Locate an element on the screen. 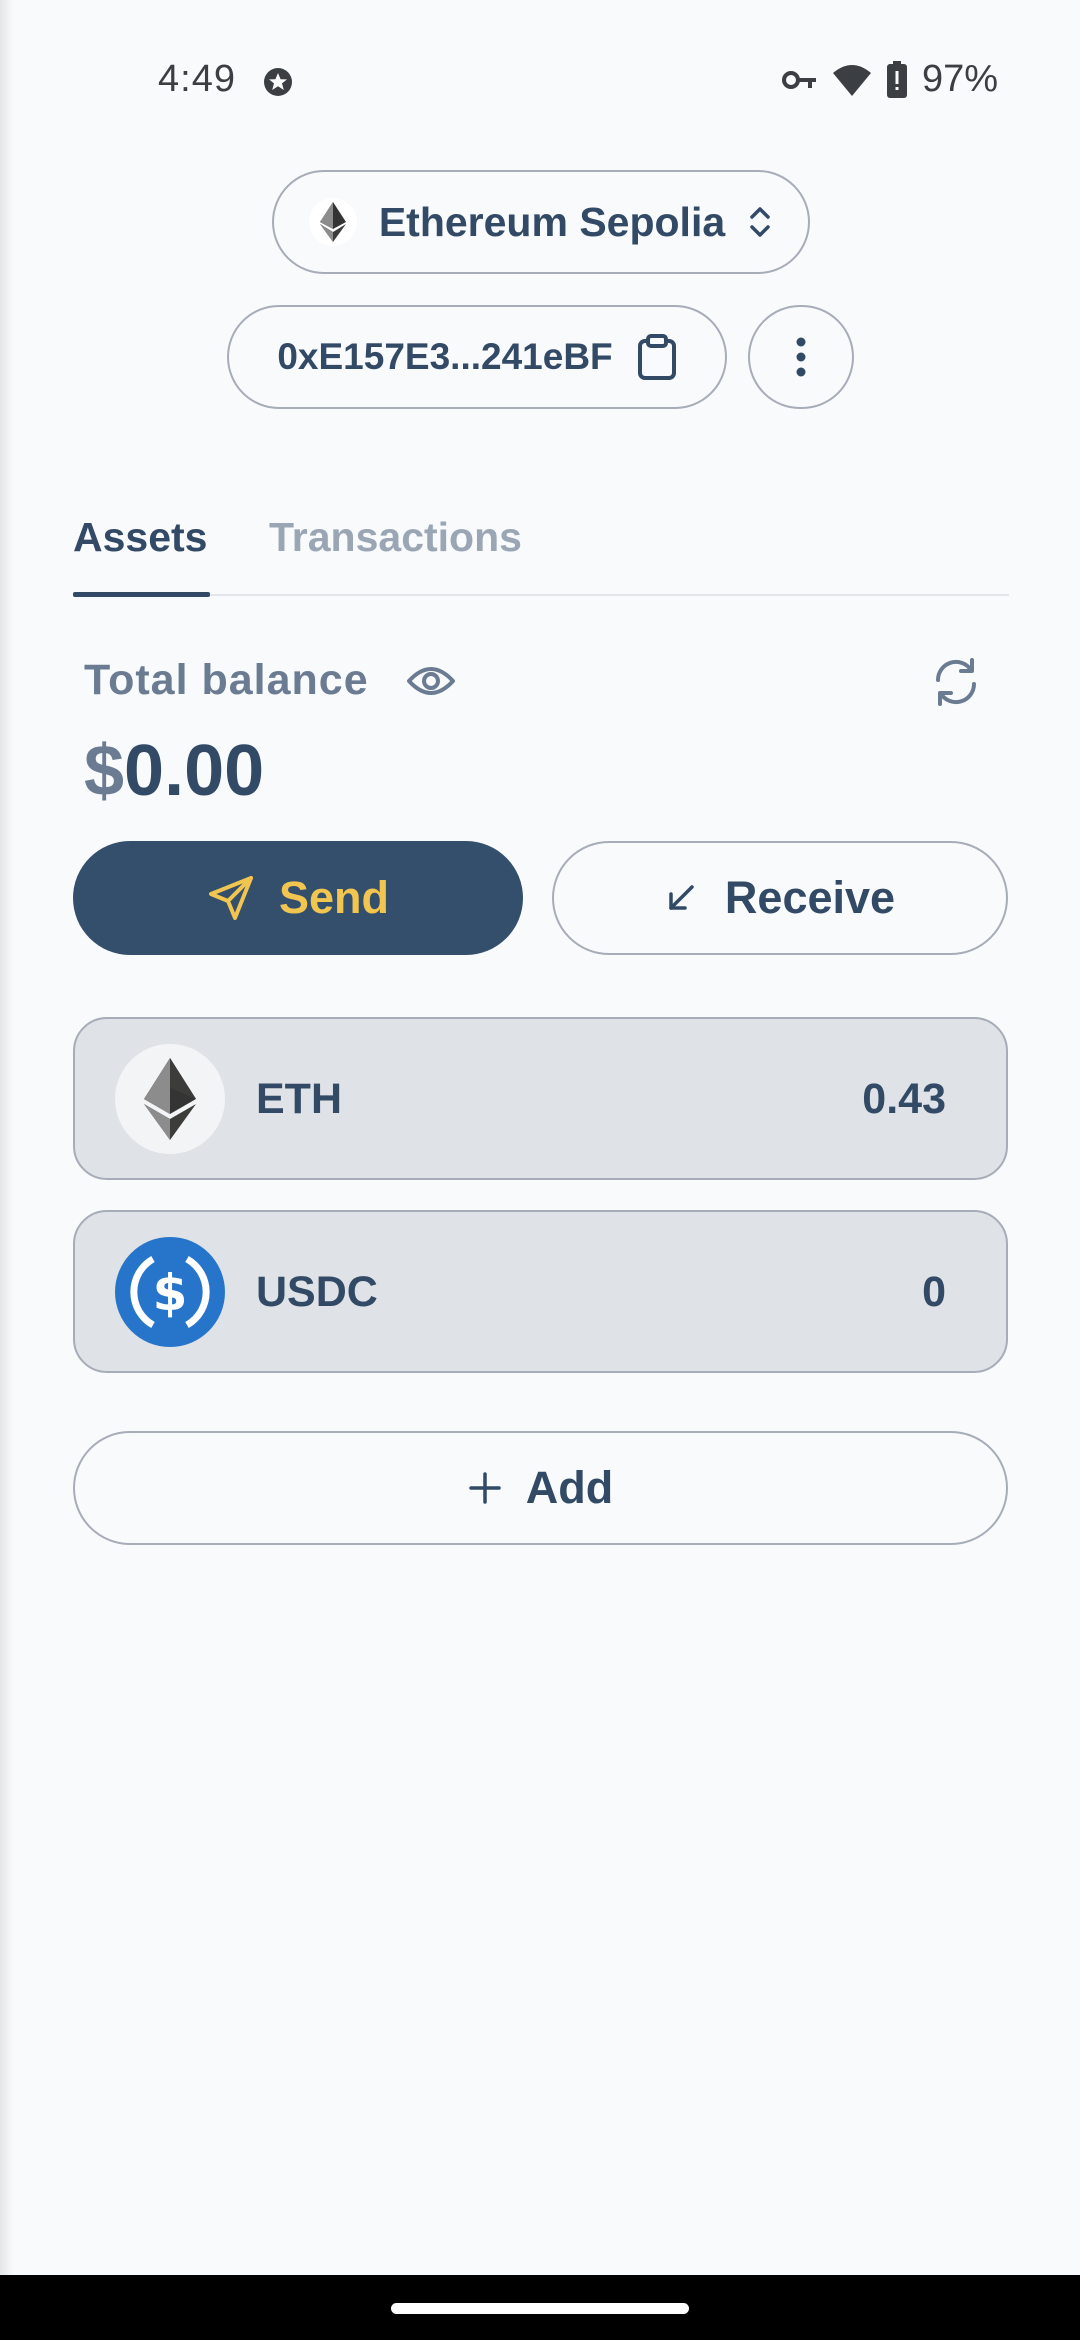 The width and height of the screenshot is (1080, 2340). copy-clipboard-icon is located at coordinates (656, 357).